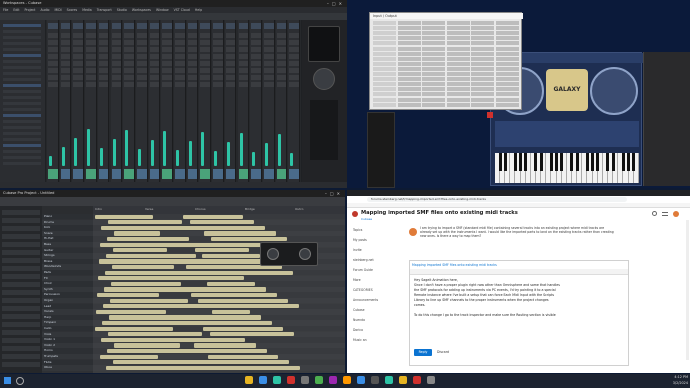 The image size is (690, 388). What do you see at coordinates (355, 214) in the screenshot?
I see `steinberg-logo-icon` at bounding box center [355, 214].